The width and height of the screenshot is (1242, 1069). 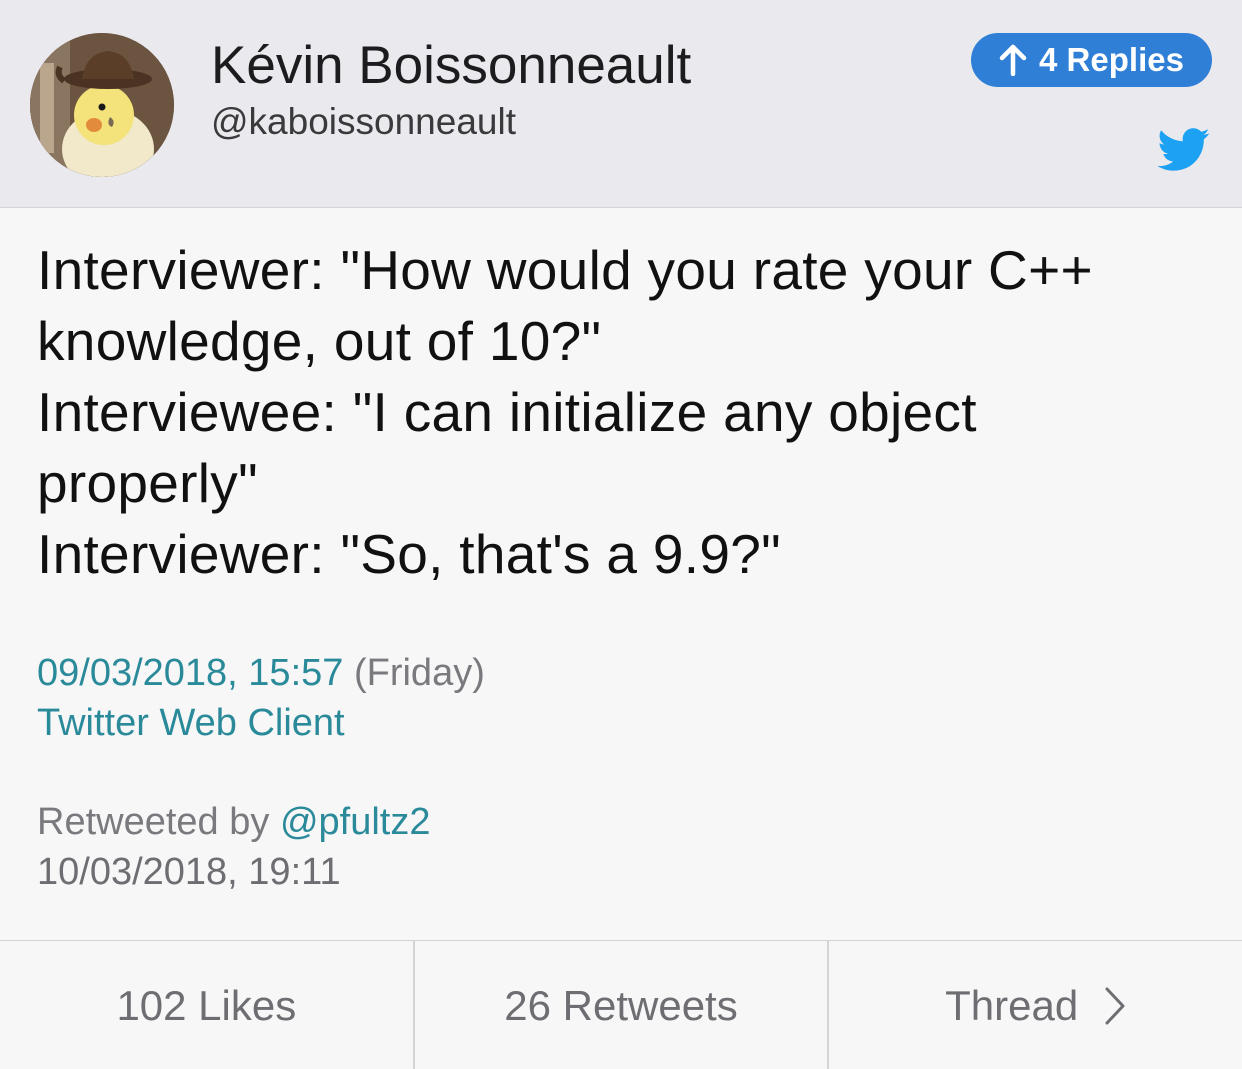 I want to click on replies-label: 4 Replies, so click(x=1111, y=59).